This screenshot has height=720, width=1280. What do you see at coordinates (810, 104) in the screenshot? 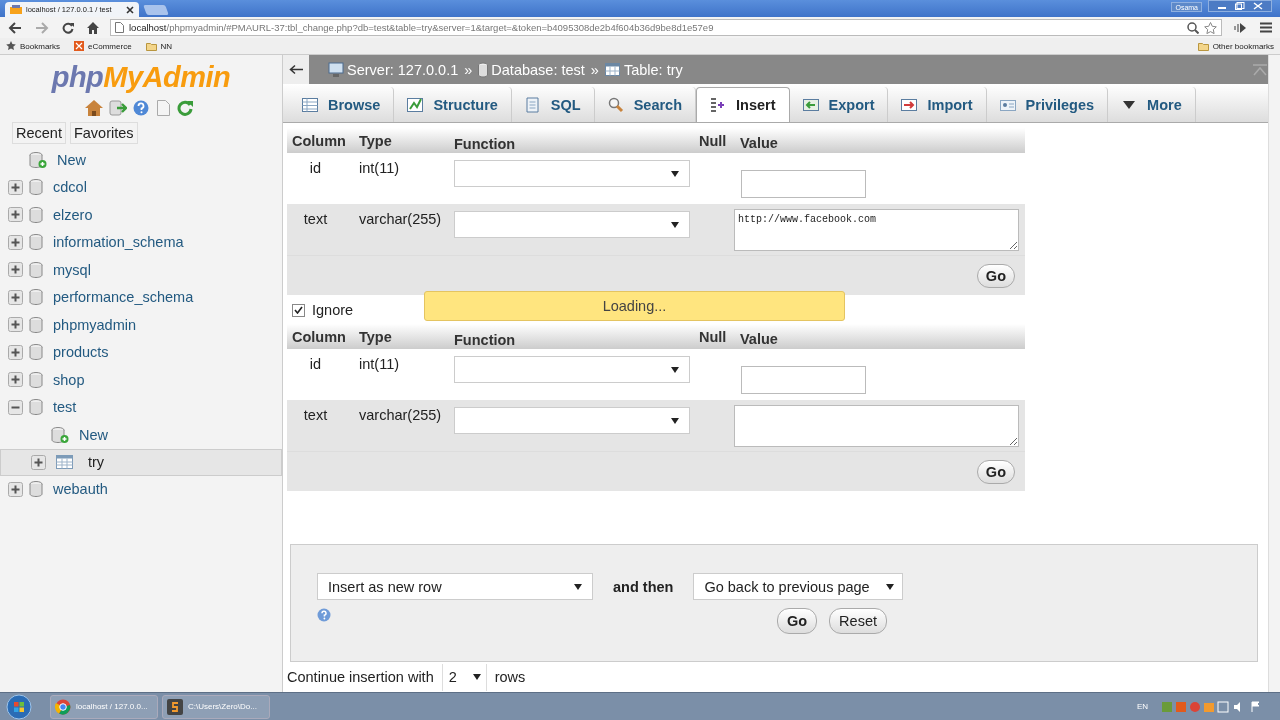
I see `export-icon` at bounding box center [810, 104].